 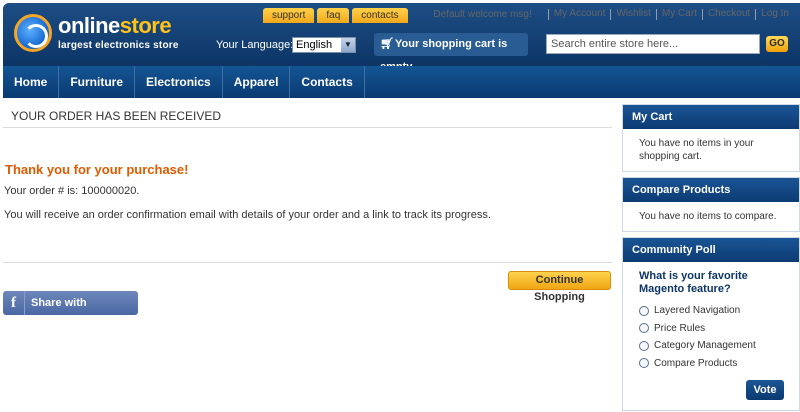 What do you see at coordinates (678, 14) in the screenshot?
I see `link-my-cart: My Cart` at bounding box center [678, 14].